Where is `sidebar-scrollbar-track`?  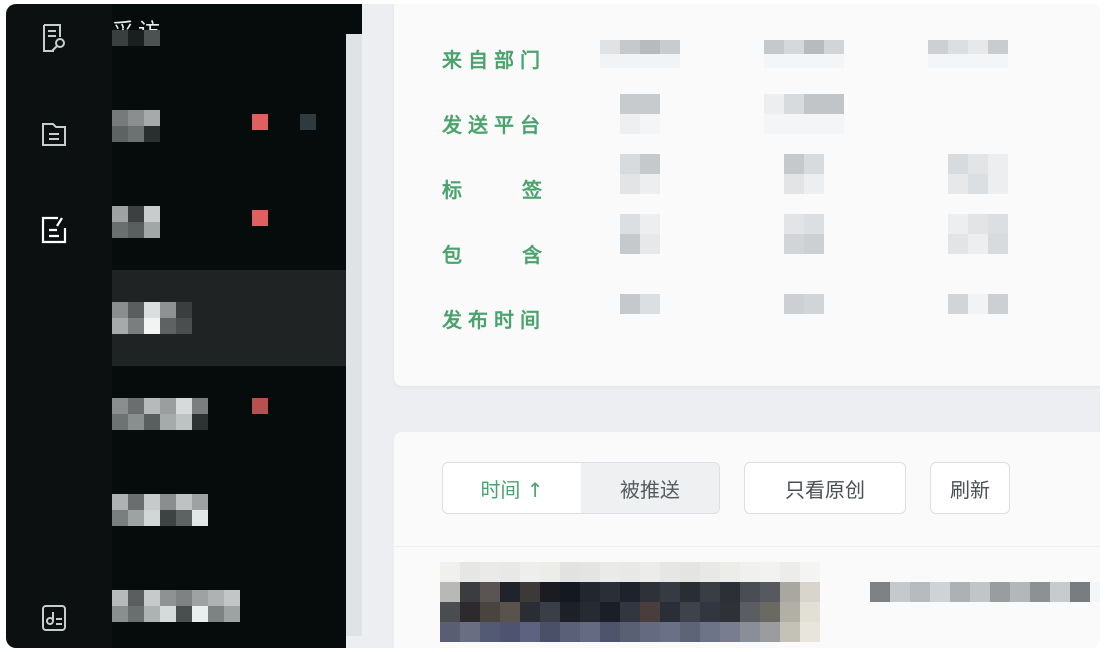 sidebar-scrollbar-track is located at coordinates (354, 335).